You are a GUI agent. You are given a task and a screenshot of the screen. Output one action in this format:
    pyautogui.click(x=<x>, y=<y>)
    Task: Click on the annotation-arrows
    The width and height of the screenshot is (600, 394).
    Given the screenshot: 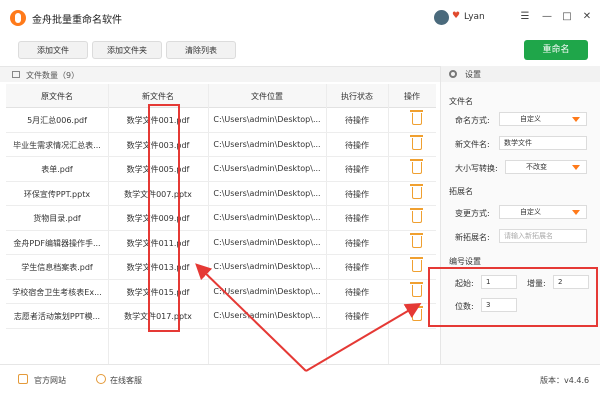 What is the action you would take?
    pyautogui.click(x=308, y=317)
    